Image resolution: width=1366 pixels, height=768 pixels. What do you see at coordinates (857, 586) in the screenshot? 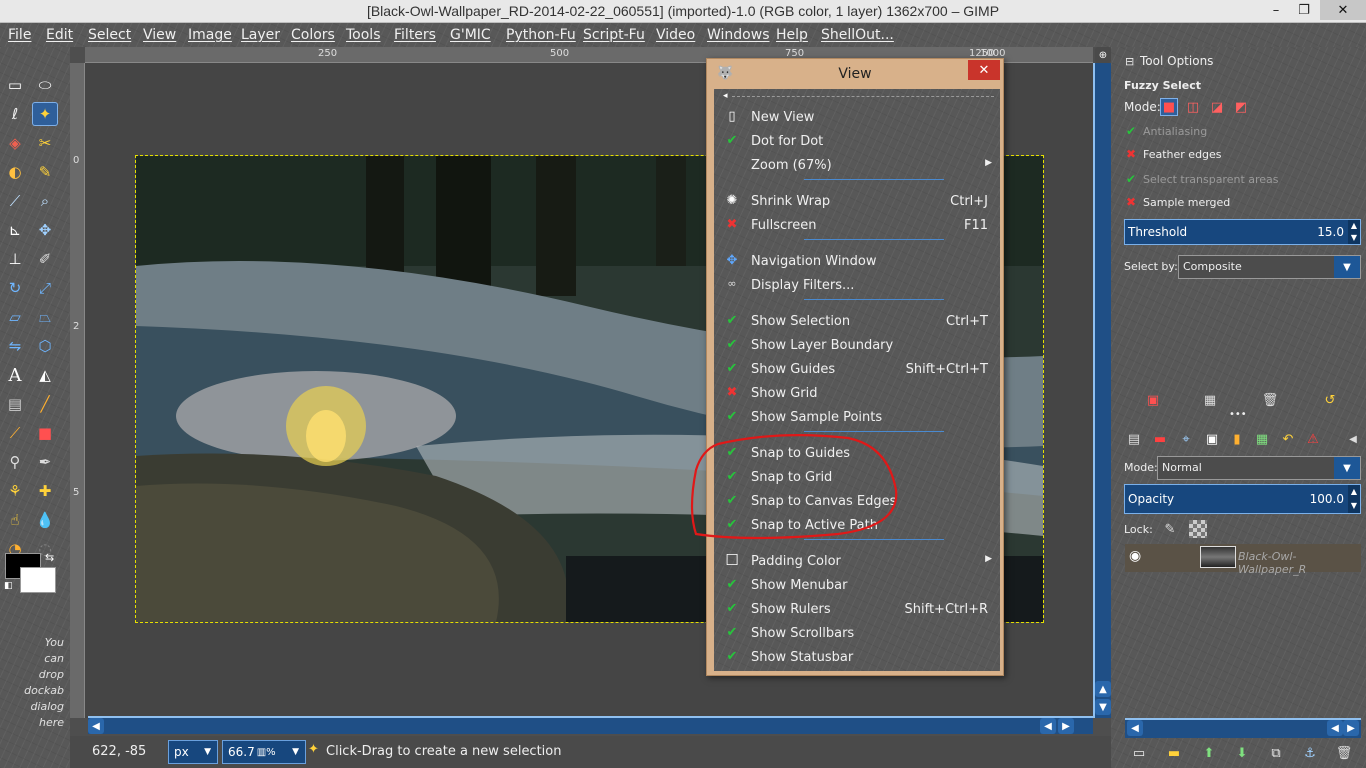
I see `menu-item-show-menubar: ✔ Show Menubar` at bounding box center [857, 586].